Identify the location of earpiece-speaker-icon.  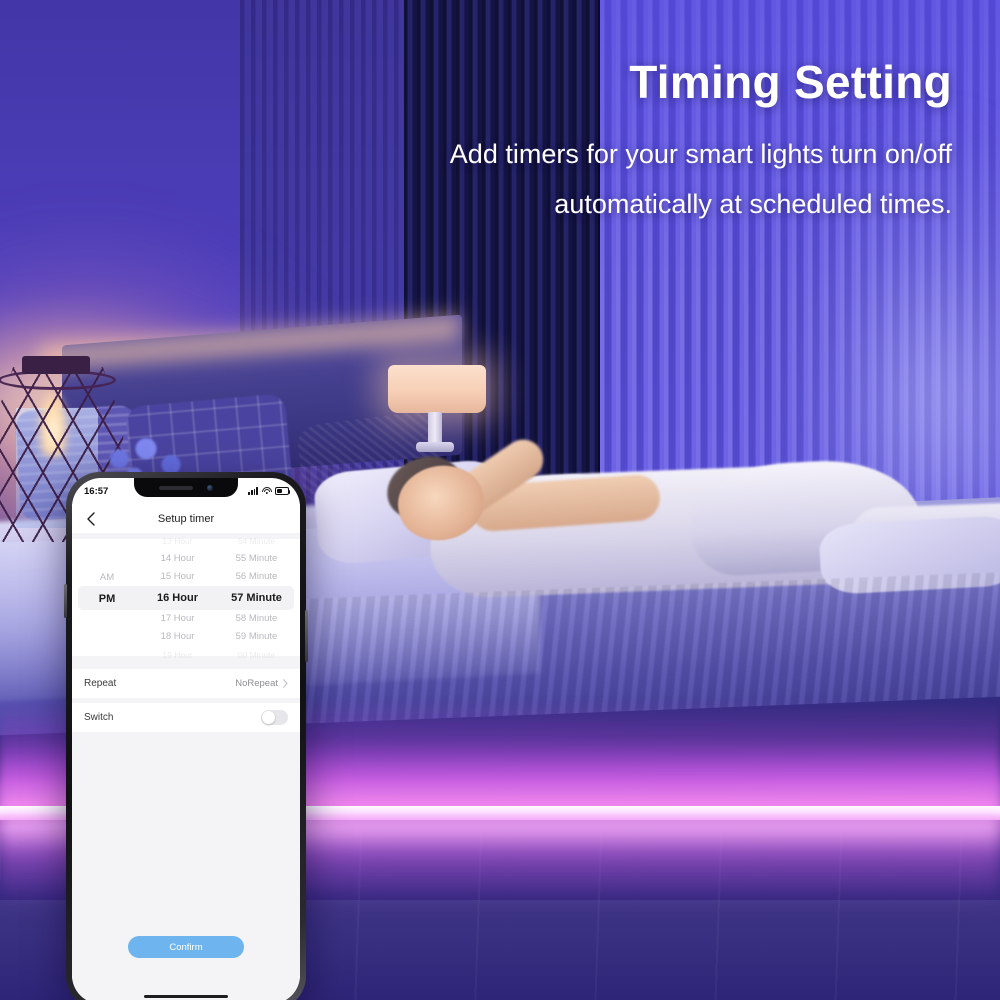
(176, 487).